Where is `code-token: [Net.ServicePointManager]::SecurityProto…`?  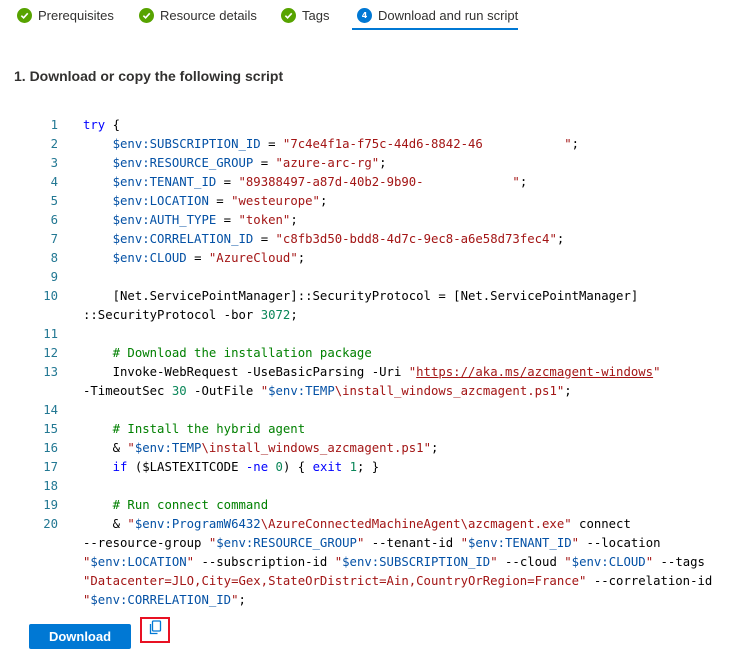
code-token: [Net.ServicePointManager]::SecurityProto… is located at coordinates (361, 296).